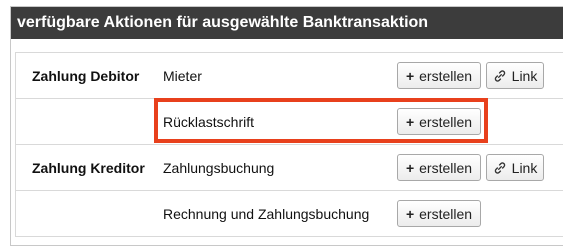 Image resolution: width=563 pixels, height=246 pixels. I want to click on create-mieter-button: + erstellen, so click(439, 75).